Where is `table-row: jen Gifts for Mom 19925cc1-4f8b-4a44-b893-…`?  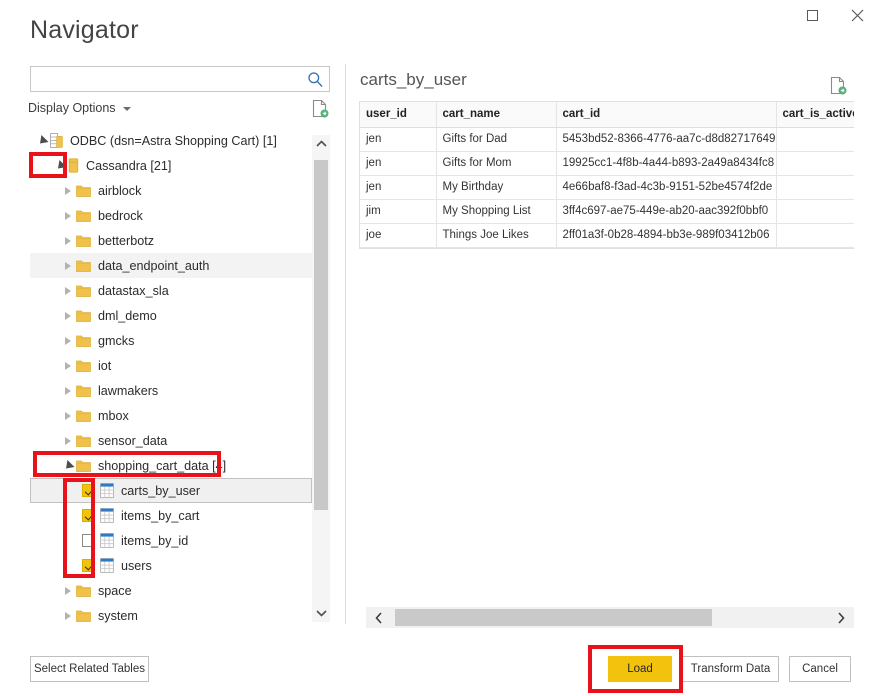
table-row: jen Gifts for Mom 19925cc1-4f8b-4a44-b893-… is located at coordinates (607, 163).